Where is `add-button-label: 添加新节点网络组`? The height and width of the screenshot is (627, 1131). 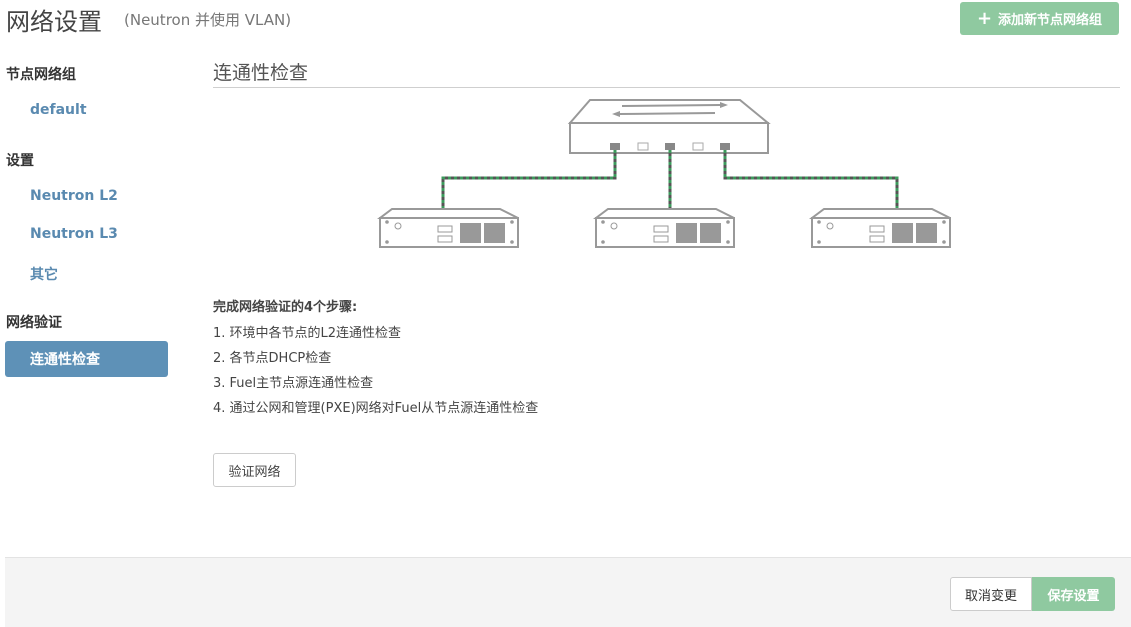
add-button-label: 添加新节点网络组 is located at coordinates (1050, 20).